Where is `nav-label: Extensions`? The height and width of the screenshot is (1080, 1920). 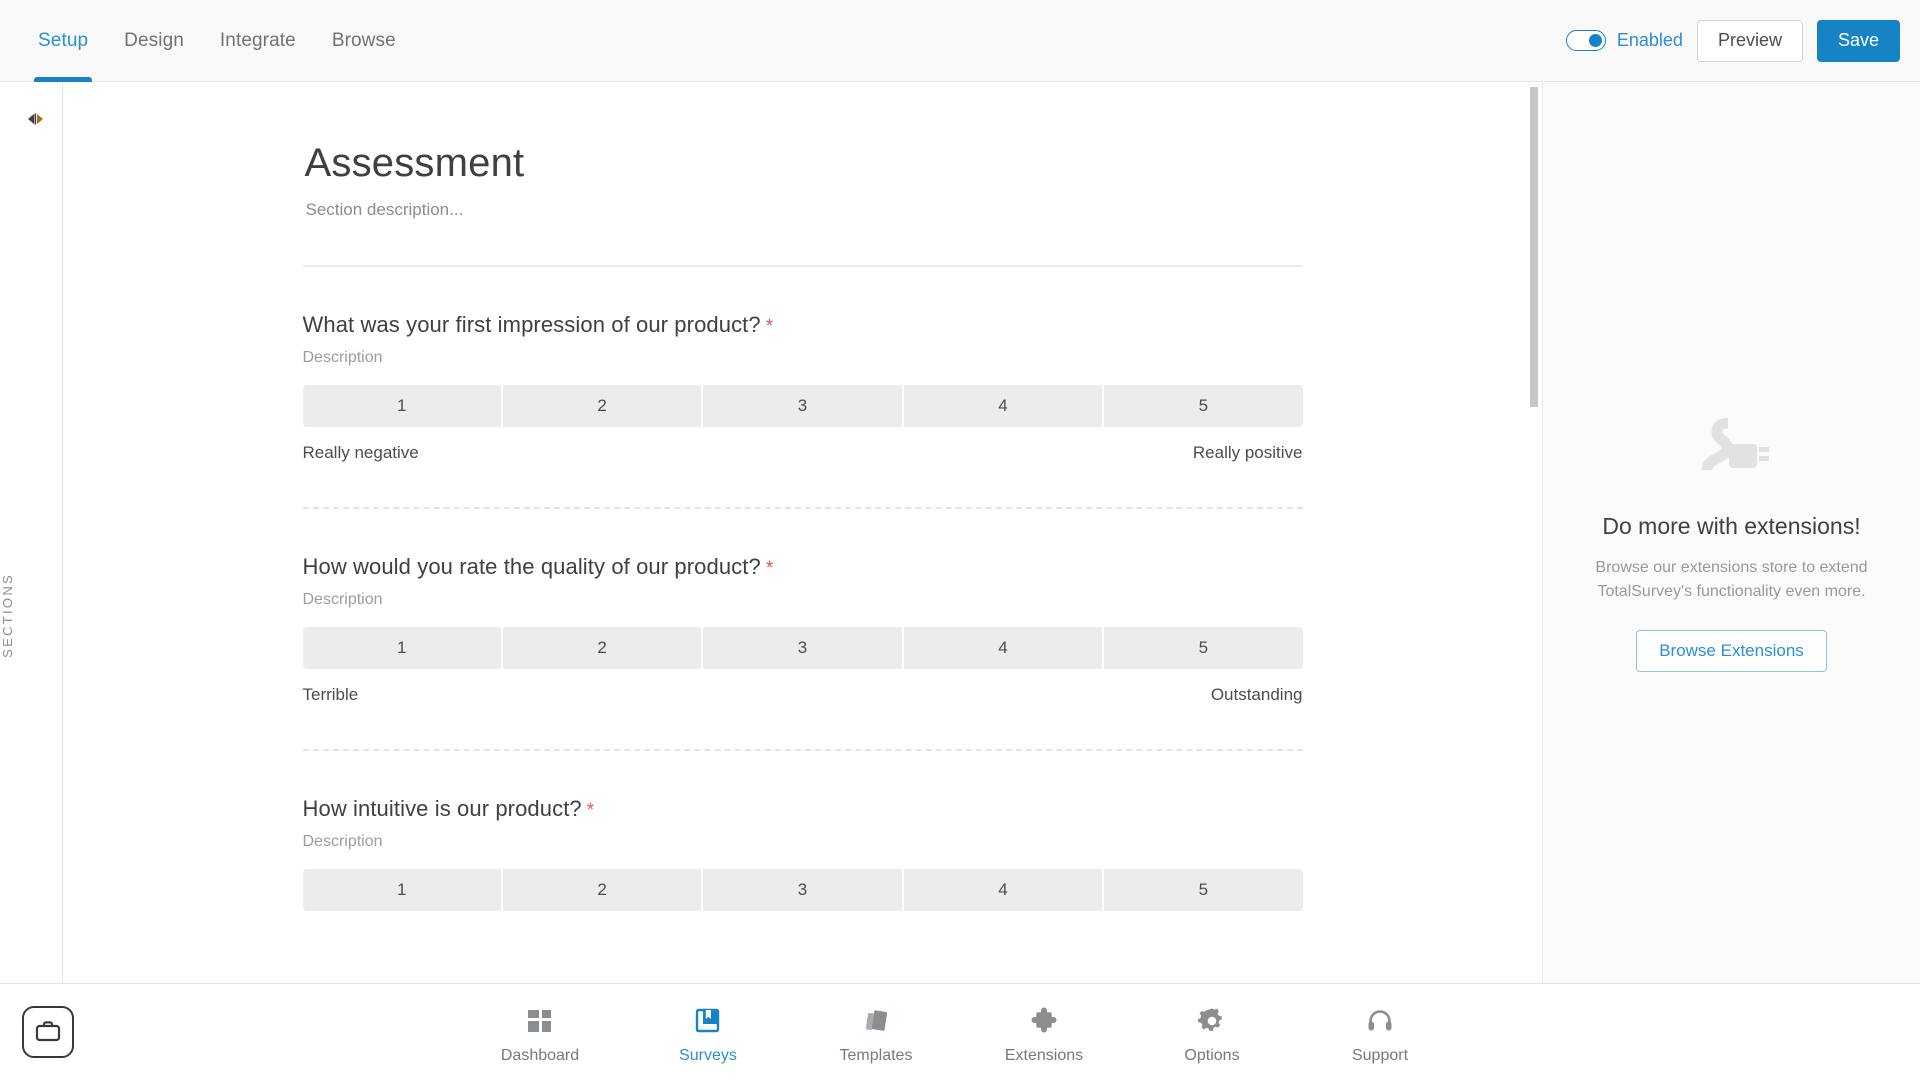 nav-label: Extensions is located at coordinates (1044, 1055).